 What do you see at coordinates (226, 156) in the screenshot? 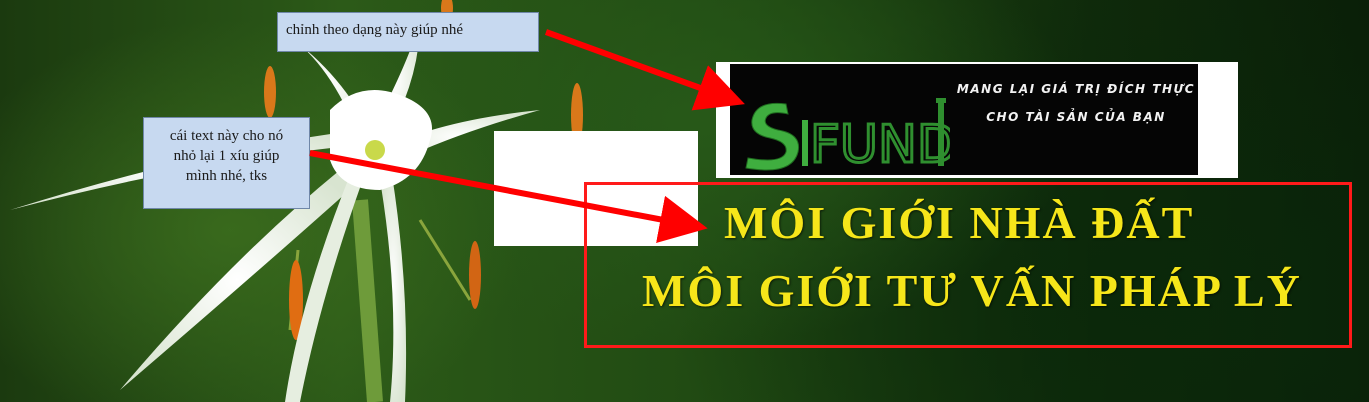
I see `annotation-note-line: nhỏ lại 1 xíu giúp` at bounding box center [226, 156].